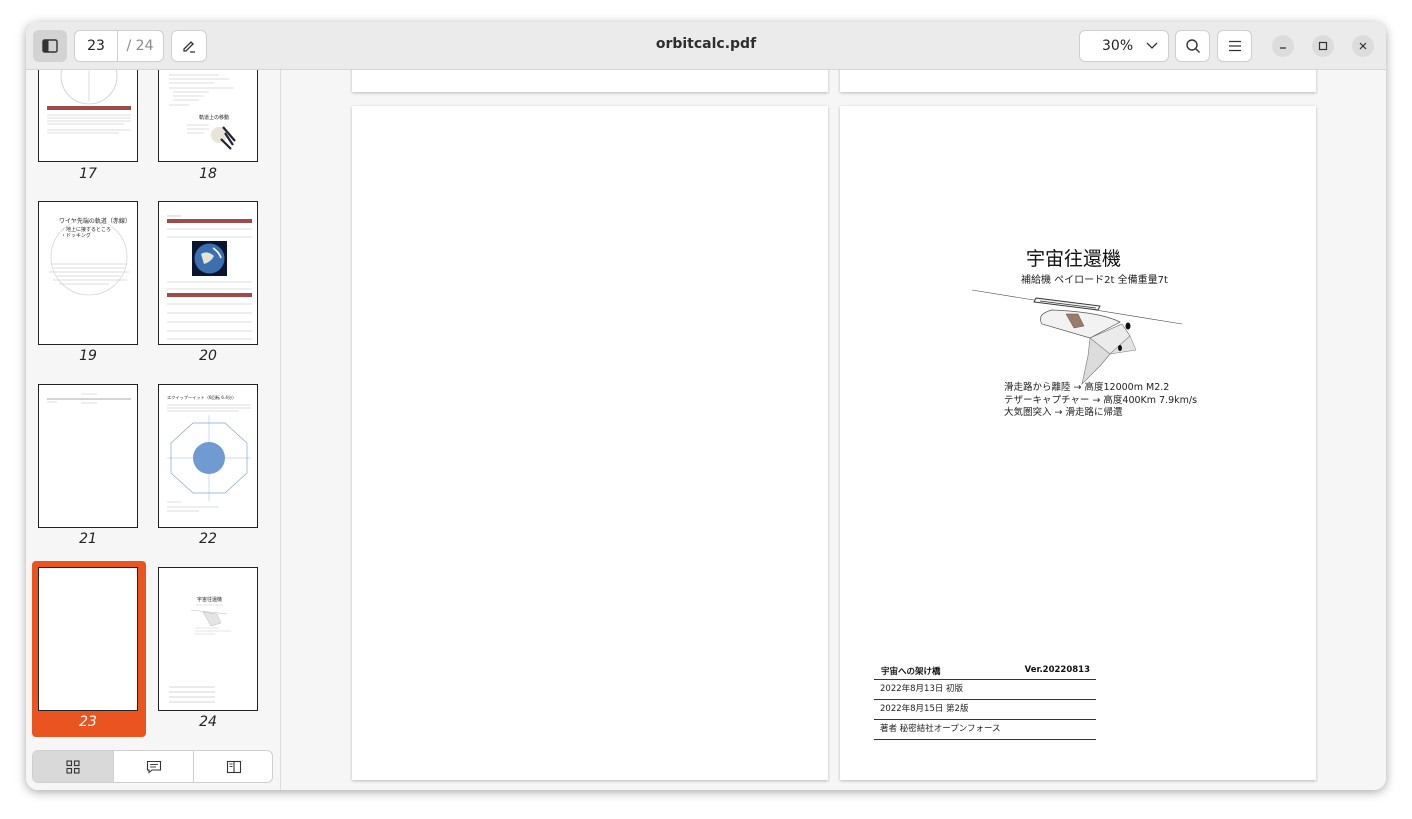 This screenshot has height=819, width=1412. Describe the element at coordinates (1074, 259) in the screenshot. I see `page-title: 宇宙往還機` at that location.